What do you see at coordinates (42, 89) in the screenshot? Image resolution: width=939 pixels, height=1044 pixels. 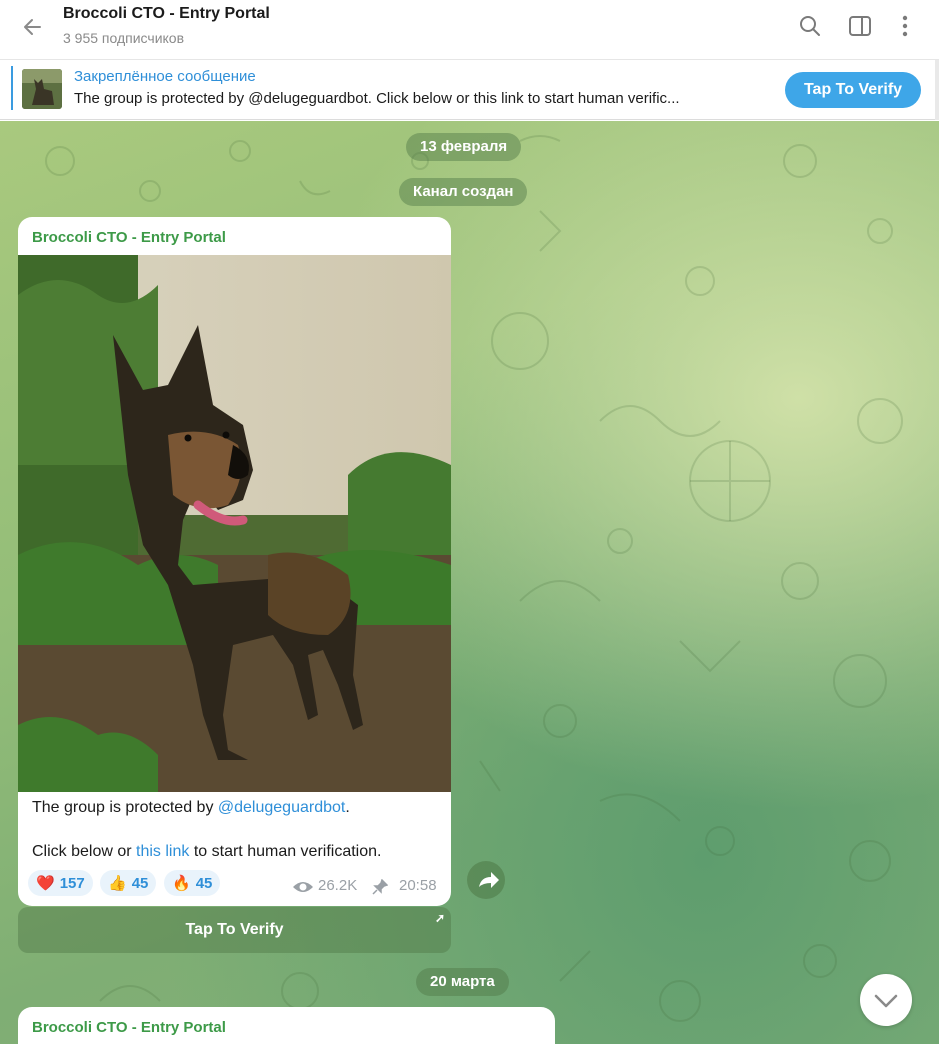 I see `pinned-thumbnail` at bounding box center [42, 89].